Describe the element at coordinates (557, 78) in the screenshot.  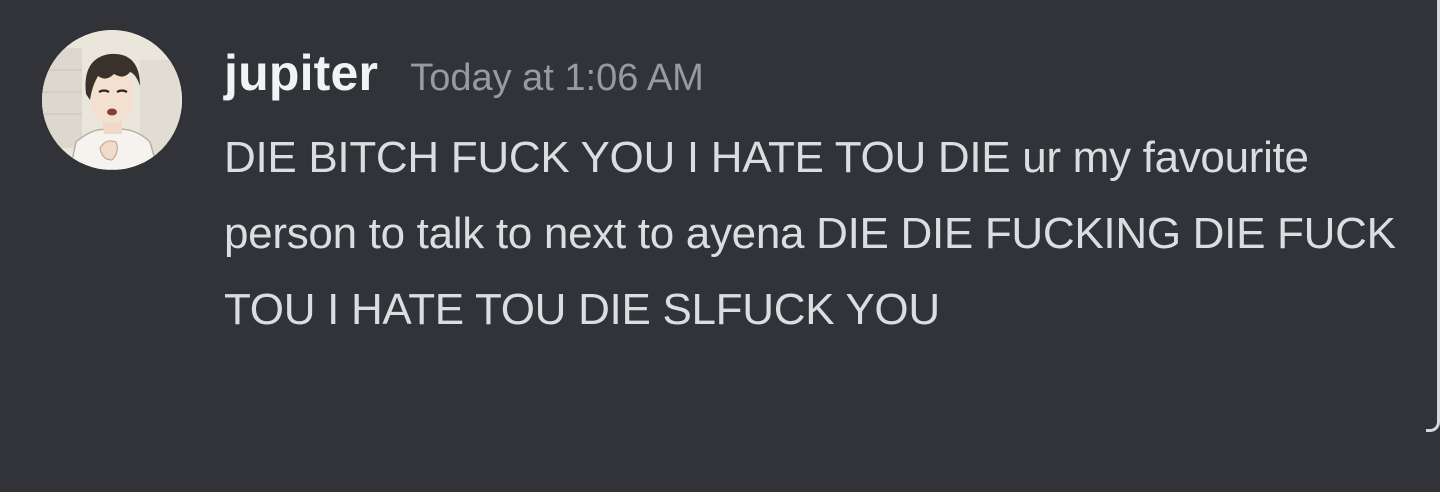
I see `message-timestamp: Today at 1:06 AM` at that location.